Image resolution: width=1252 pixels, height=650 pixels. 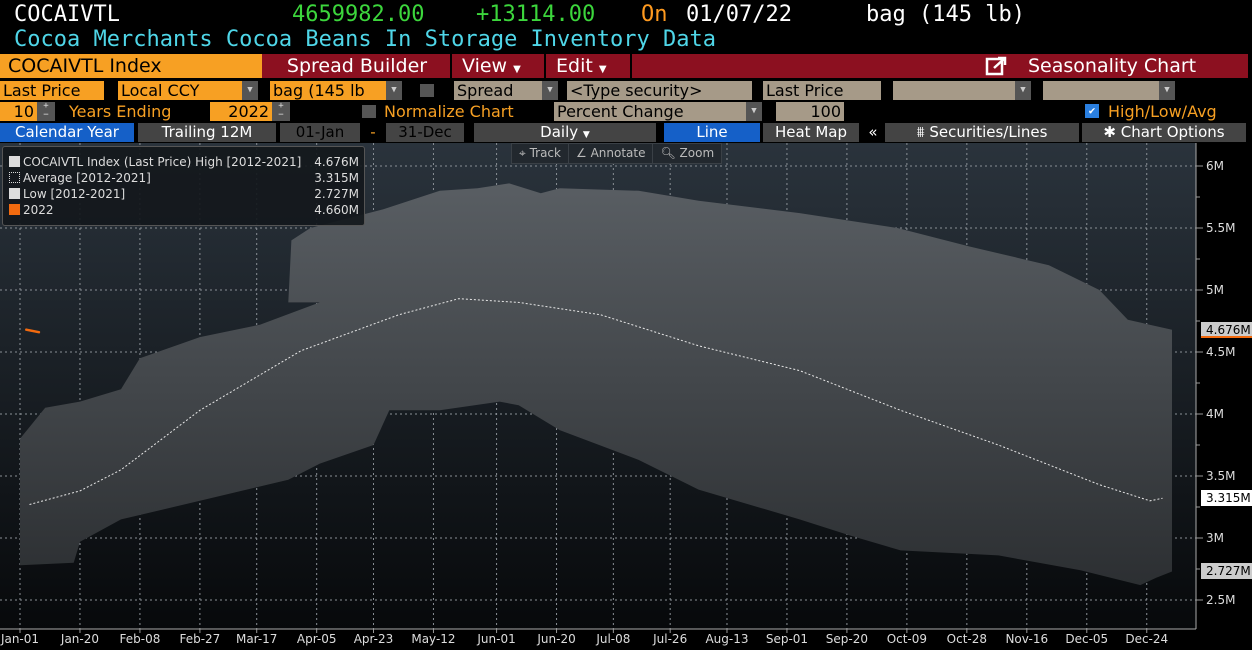 What do you see at coordinates (1146, 639) in the screenshot?
I see `x-tick-label: Dec-24` at bounding box center [1146, 639].